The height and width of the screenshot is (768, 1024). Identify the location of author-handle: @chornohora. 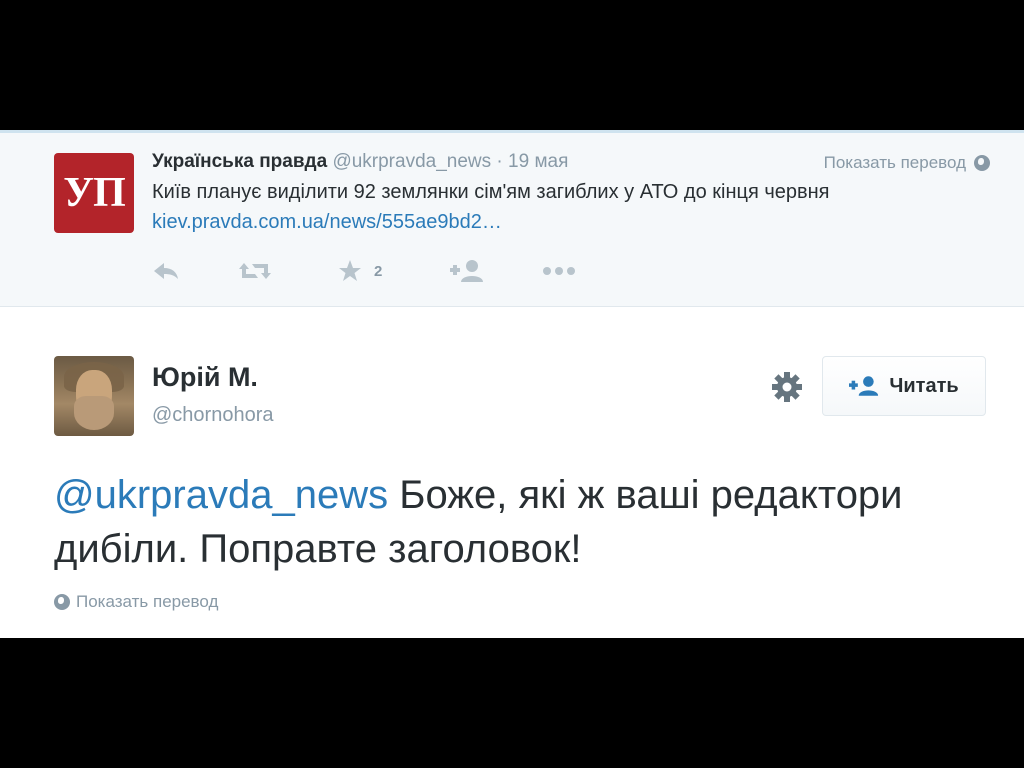
(212, 415).